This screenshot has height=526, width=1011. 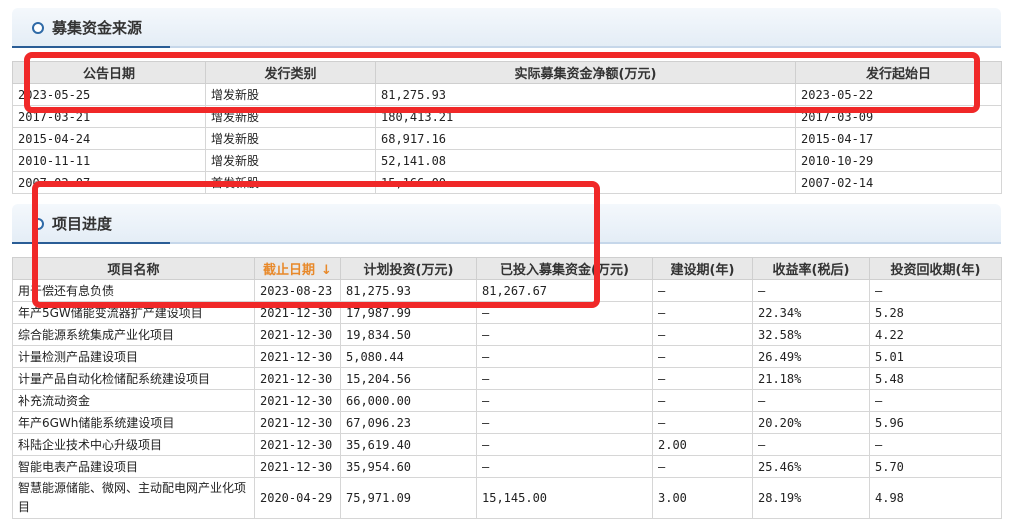 What do you see at coordinates (502, 82) in the screenshot?
I see `highlight-box-funding-row` at bounding box center [502, 82].